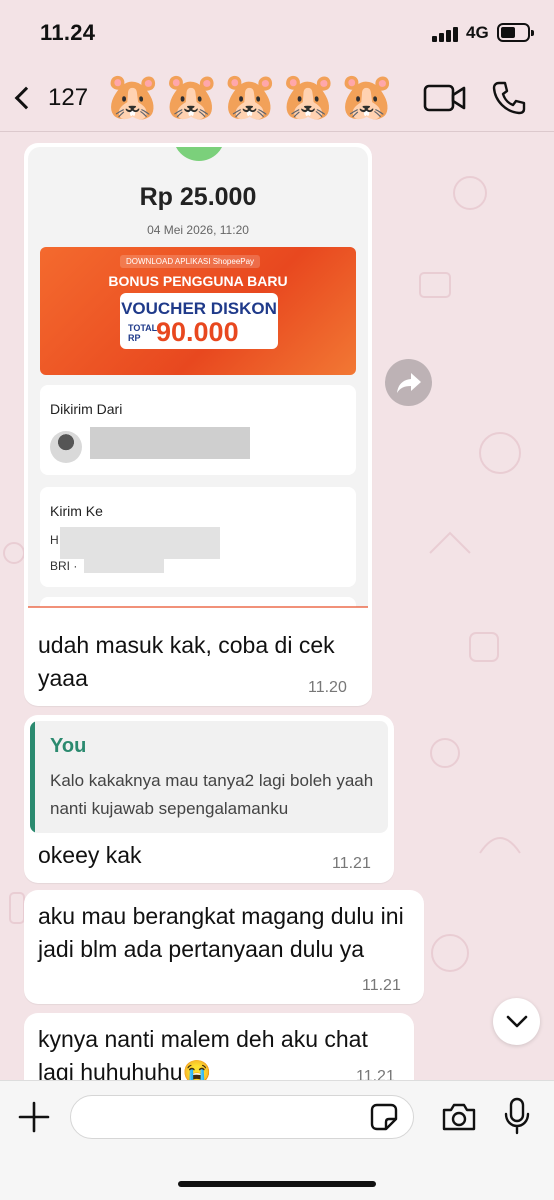  I want to click on redacted-account-number, so click(124, 566).